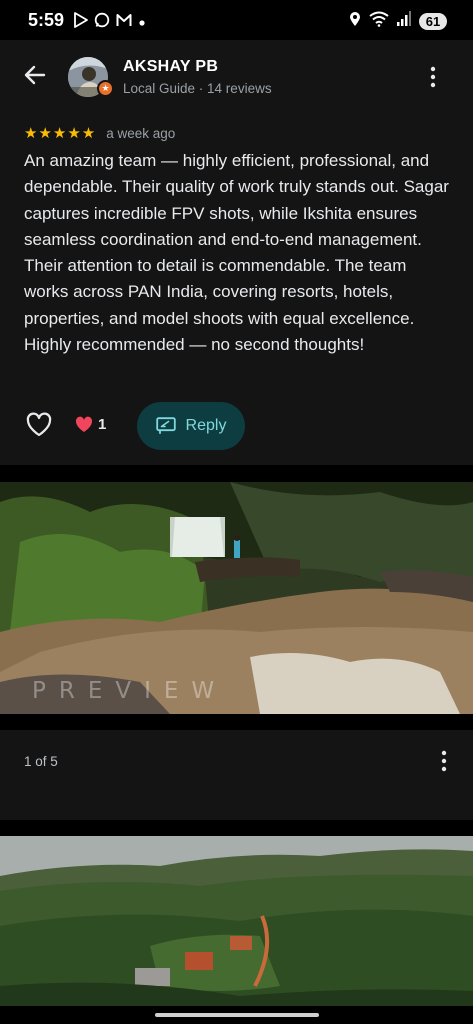  I want to click on dot-icon, so click(142, 22).